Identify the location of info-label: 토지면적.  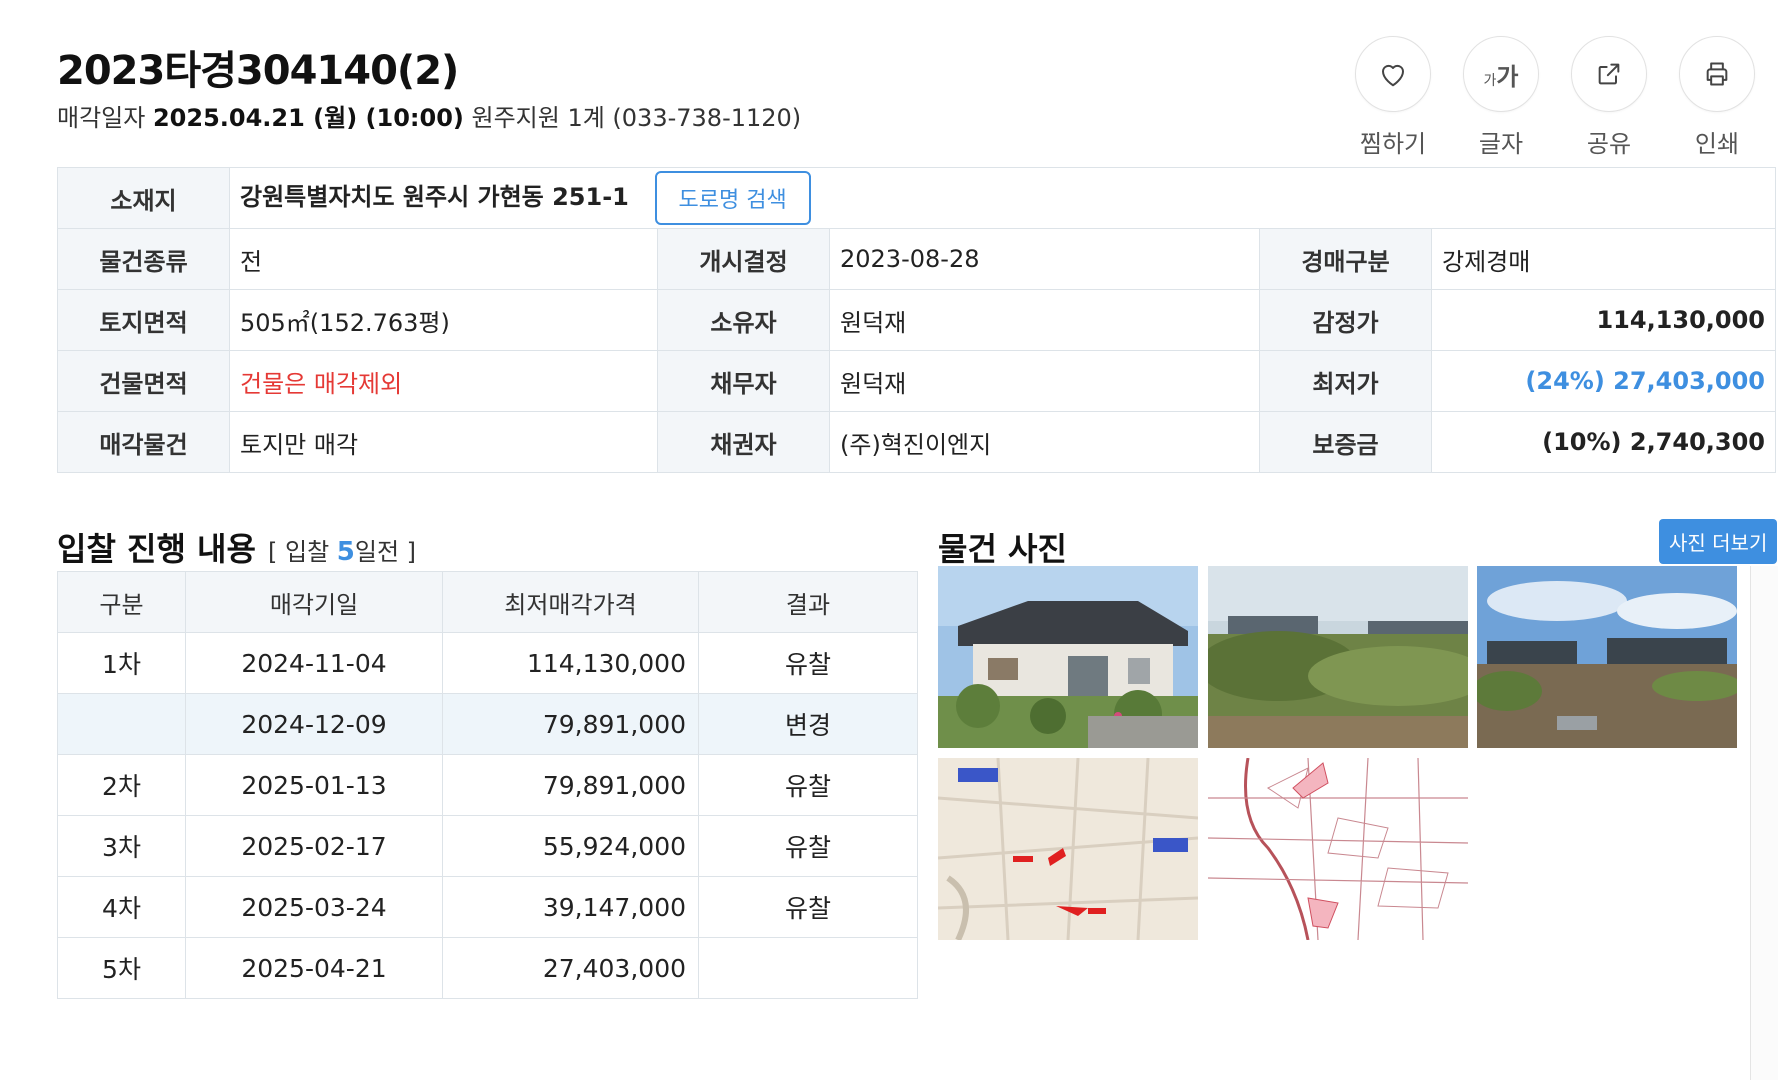
(143, 320).